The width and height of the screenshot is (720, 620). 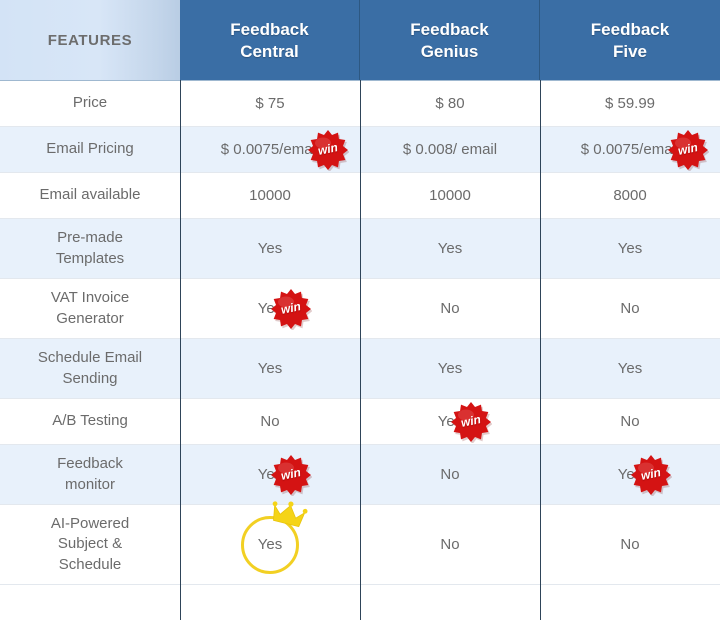 I want to click on feature-label: Price, so click(x=90, y=103).